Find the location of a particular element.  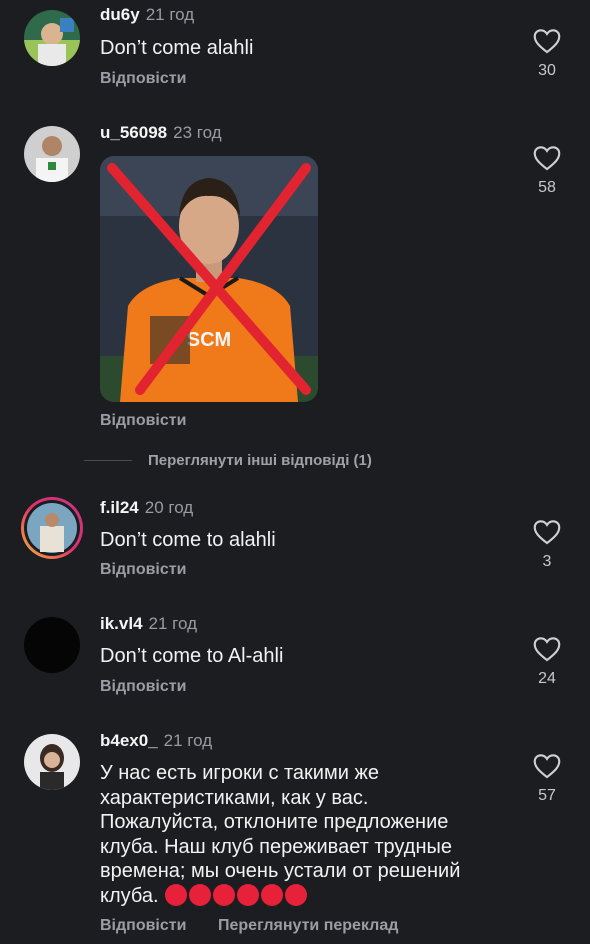

comment-line: клуба. Наш клуб переживает трудные is located at coordinates (276, 846).